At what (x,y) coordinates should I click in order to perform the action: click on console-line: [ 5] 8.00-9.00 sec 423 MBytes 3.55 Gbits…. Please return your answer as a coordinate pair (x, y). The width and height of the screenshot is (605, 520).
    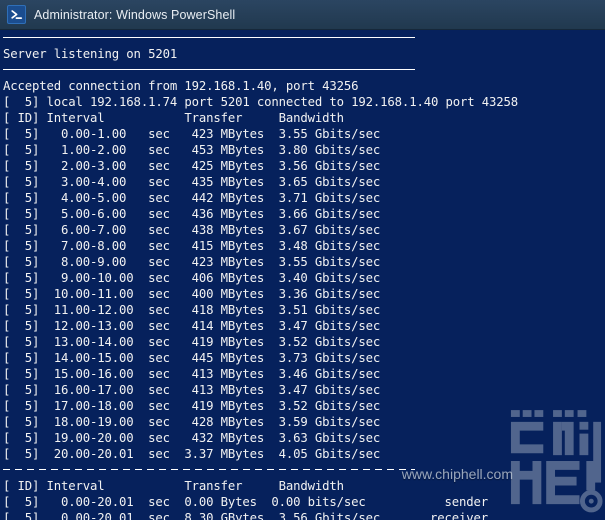
    Looking at the image, I should click on (192, 262).